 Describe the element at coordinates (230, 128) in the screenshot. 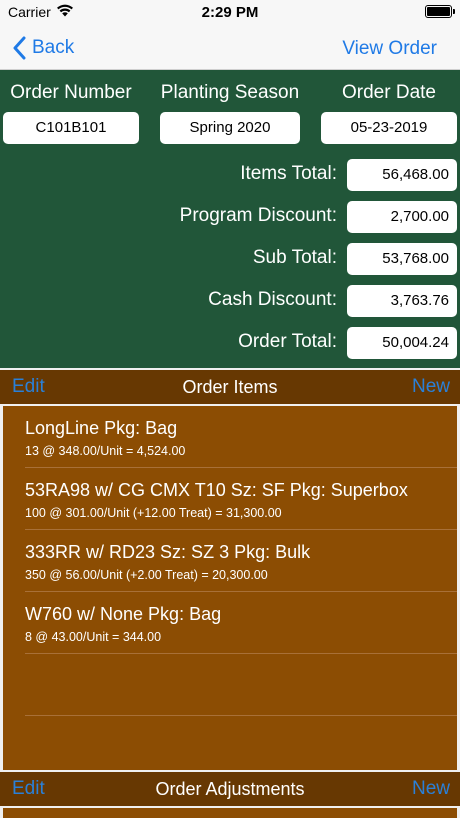

I see `planting-season-field: Spring 2020` at that location.